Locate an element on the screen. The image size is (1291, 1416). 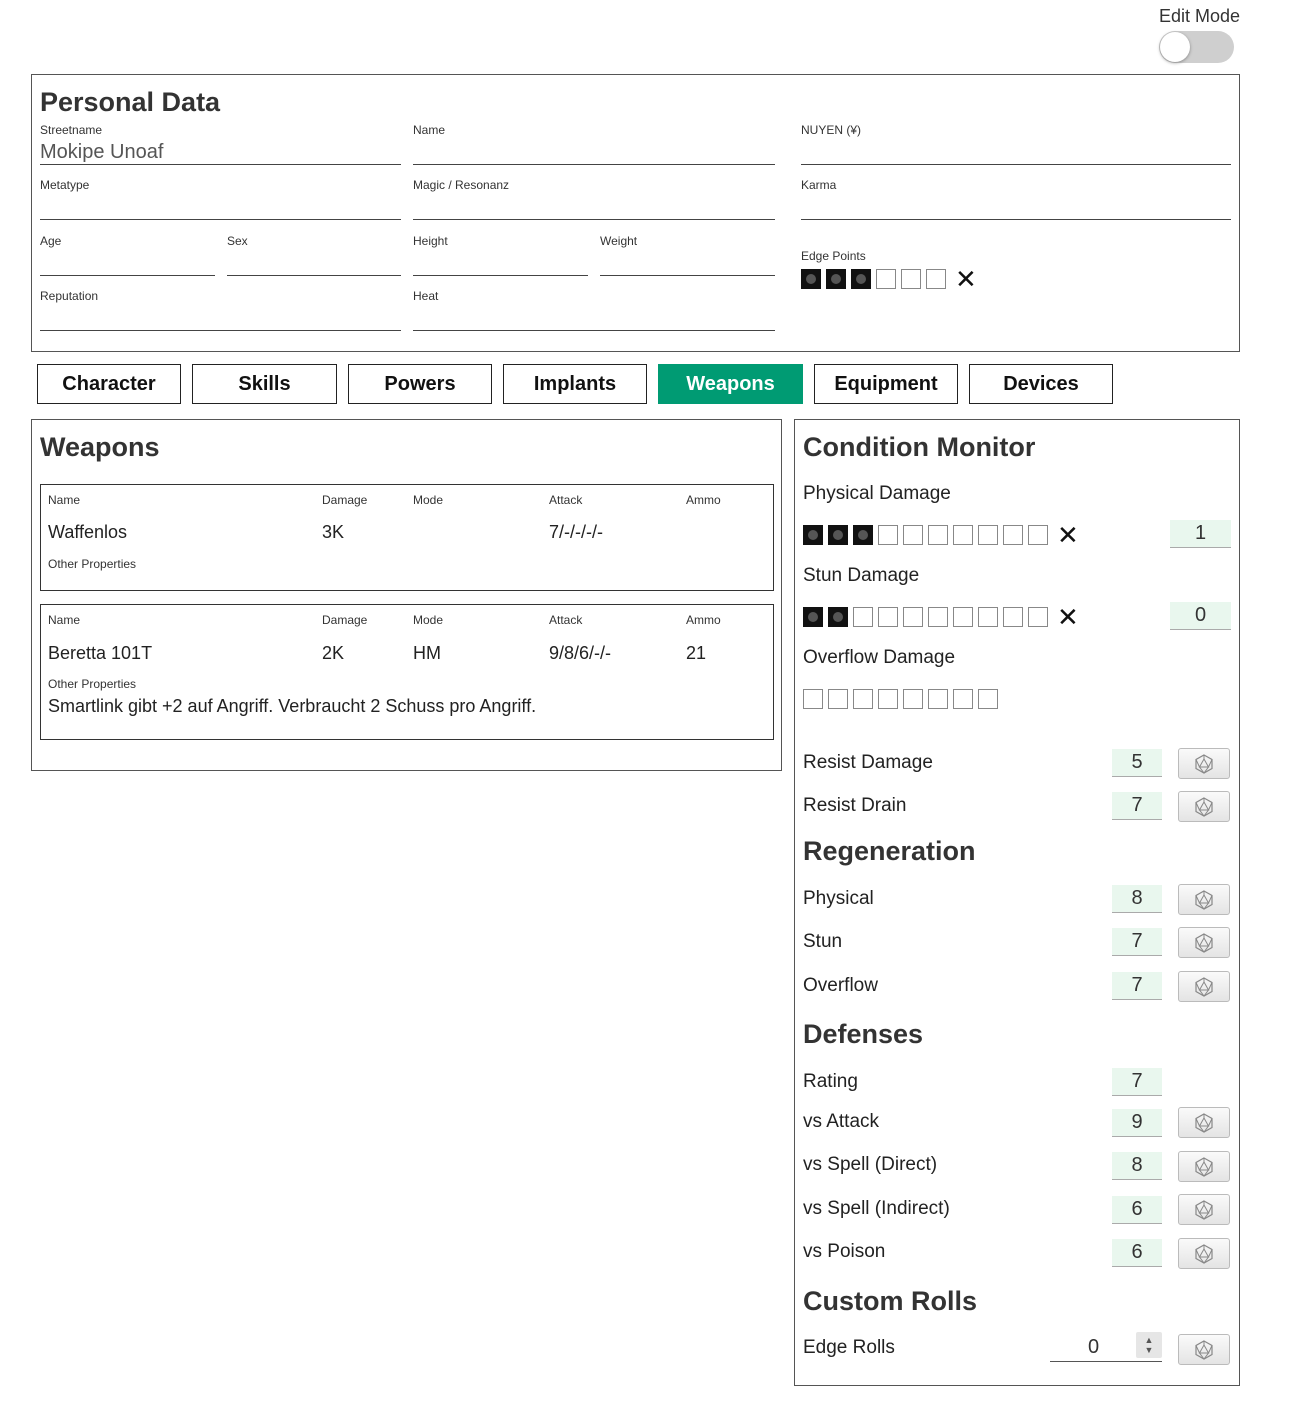
vs-attack-roll-button is located at coordinates (1204, 1122).